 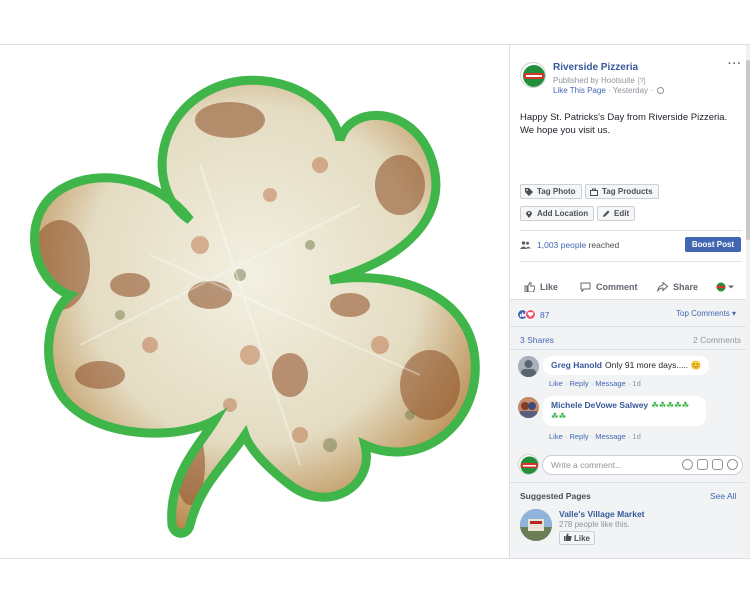 I want to click on comment-action-button: Comment, so click(x=609, y=287).